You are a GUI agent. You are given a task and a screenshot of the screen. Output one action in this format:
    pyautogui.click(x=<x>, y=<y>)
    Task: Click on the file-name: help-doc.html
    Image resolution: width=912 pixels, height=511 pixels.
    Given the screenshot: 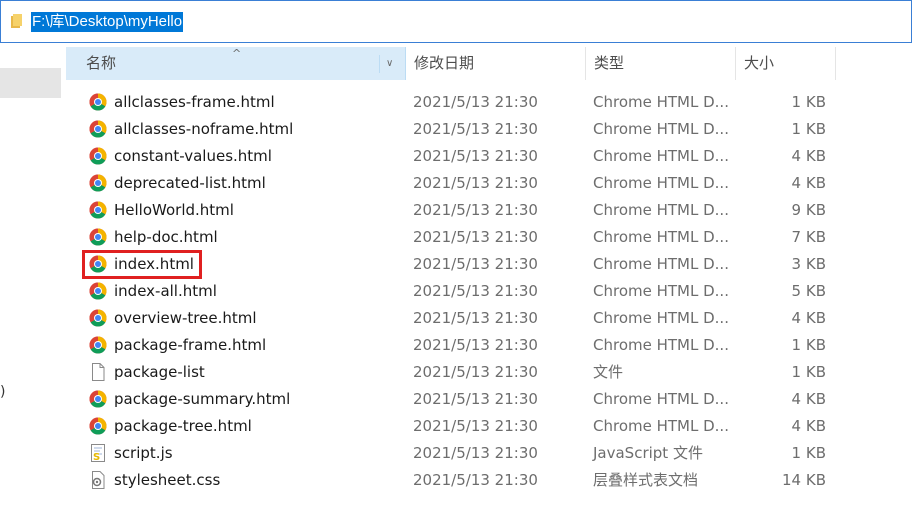 What is the action you would take?
    pyautogui.click(x=166, y=237)
    